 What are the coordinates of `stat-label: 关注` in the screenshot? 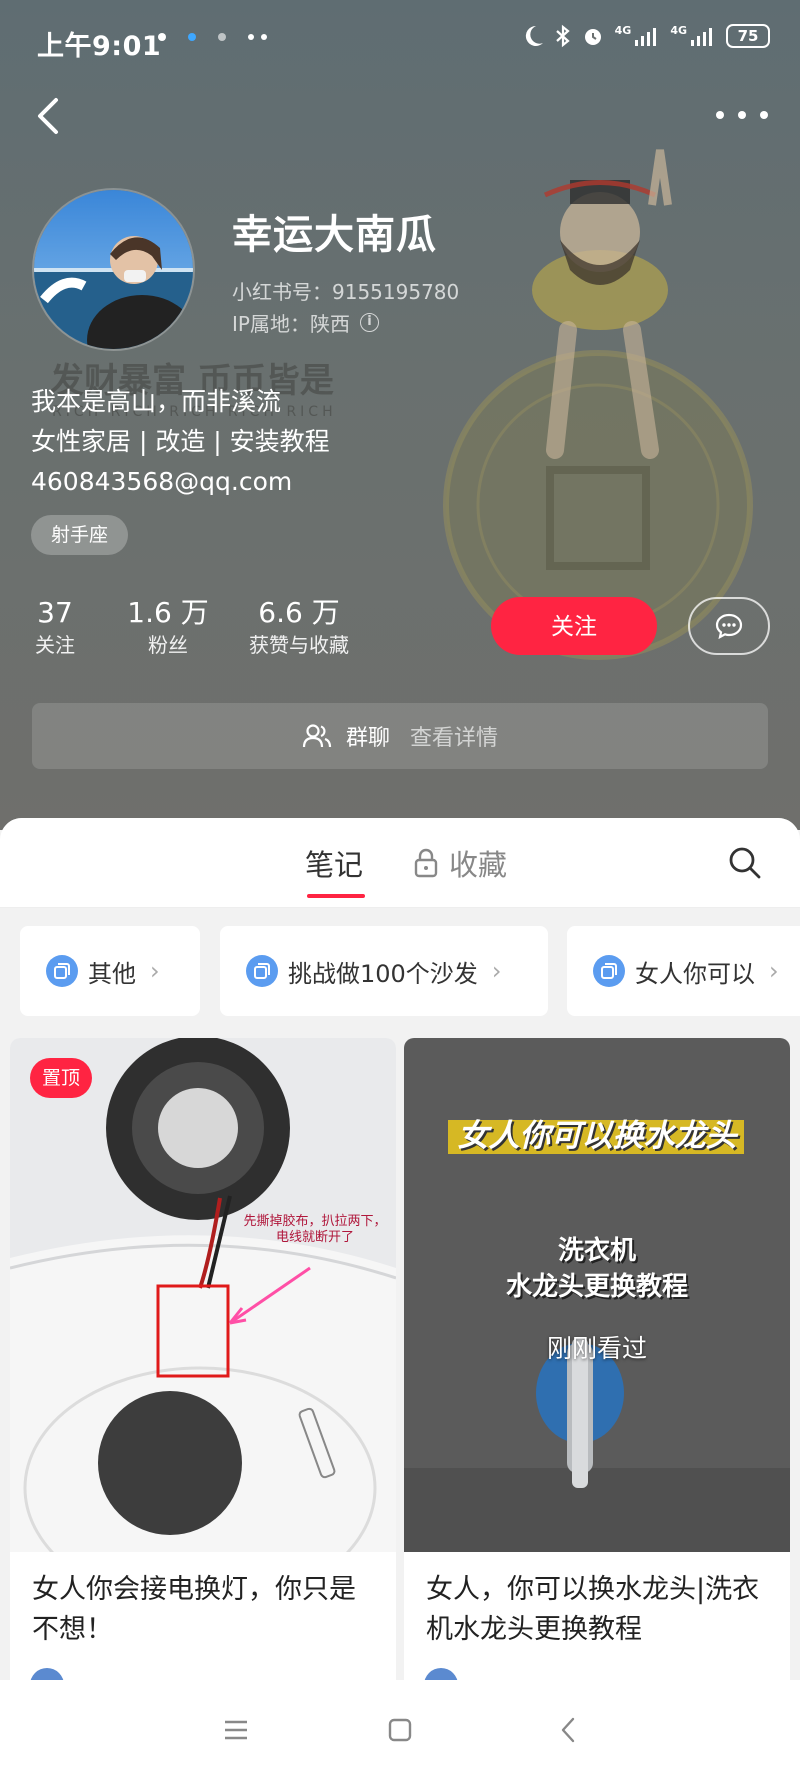 It's located at (55, 645).